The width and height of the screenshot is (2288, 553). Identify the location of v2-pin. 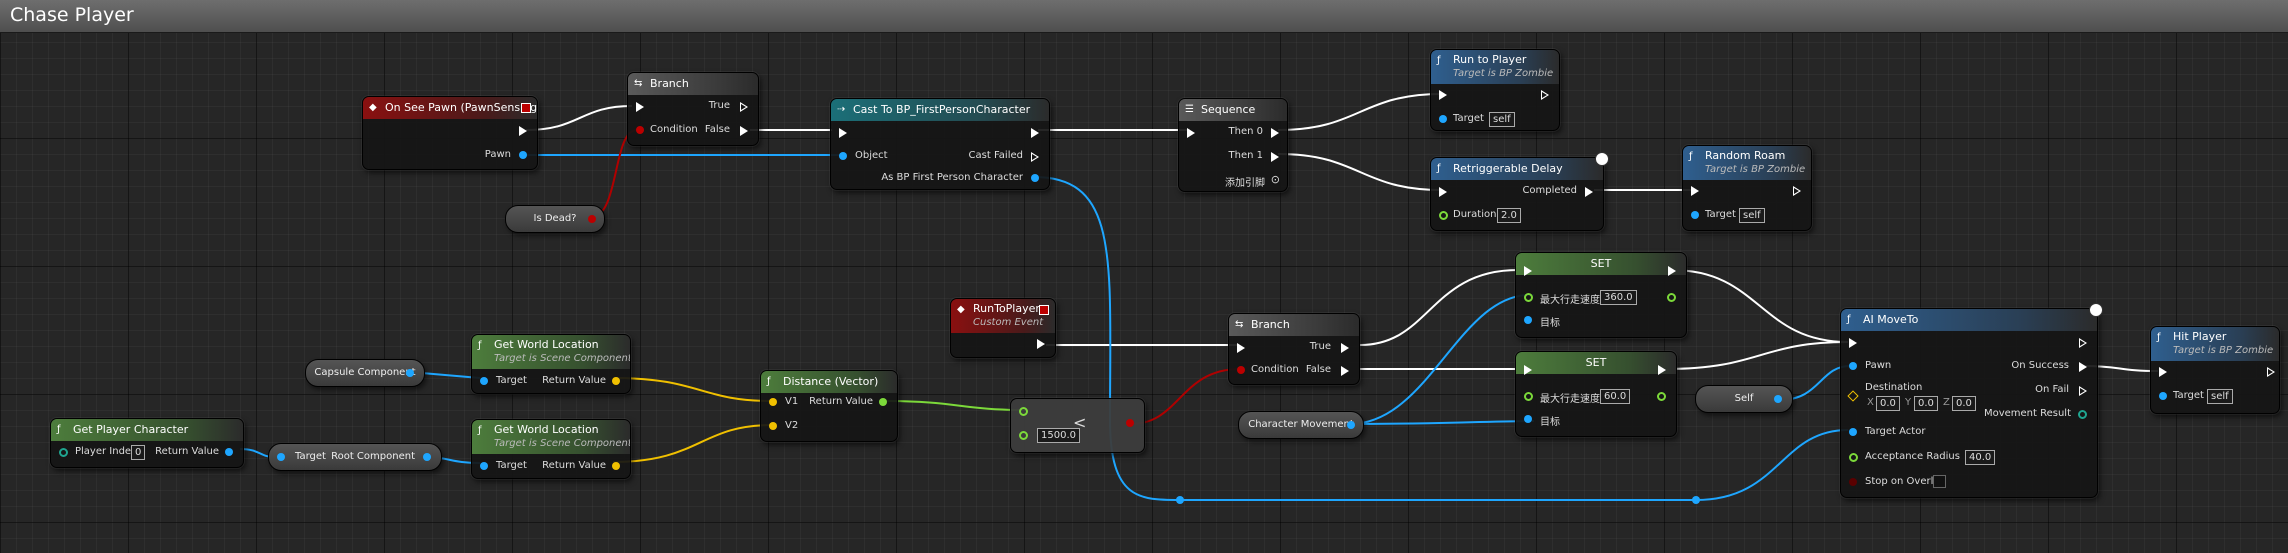
(773, 426).